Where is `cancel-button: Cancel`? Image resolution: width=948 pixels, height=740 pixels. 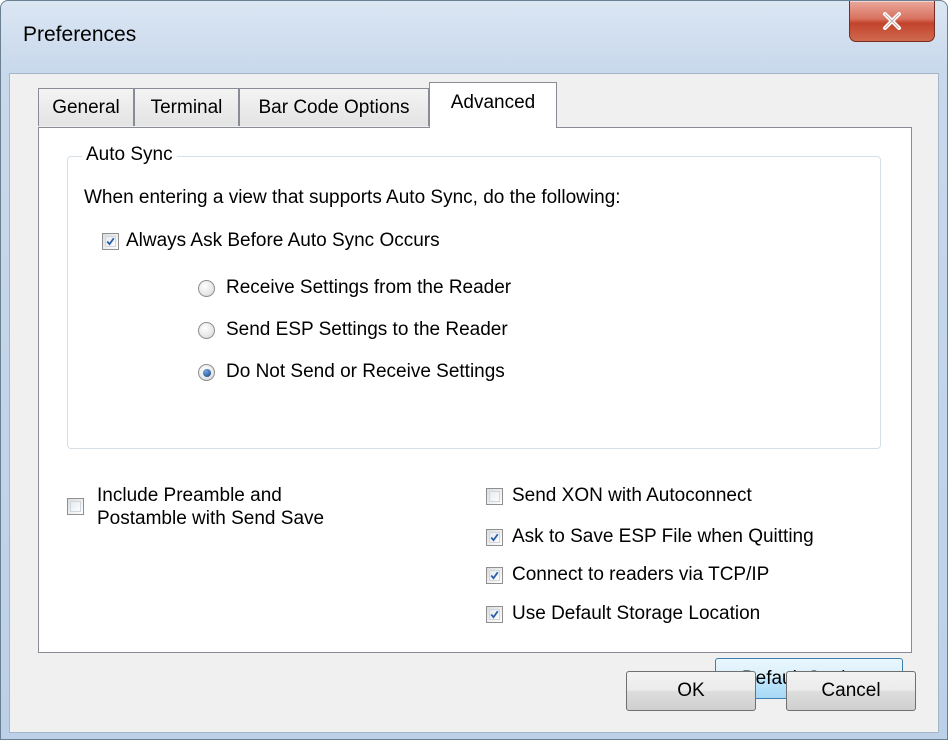
cancel-button: Cancel is located at coordinates (851, 691).